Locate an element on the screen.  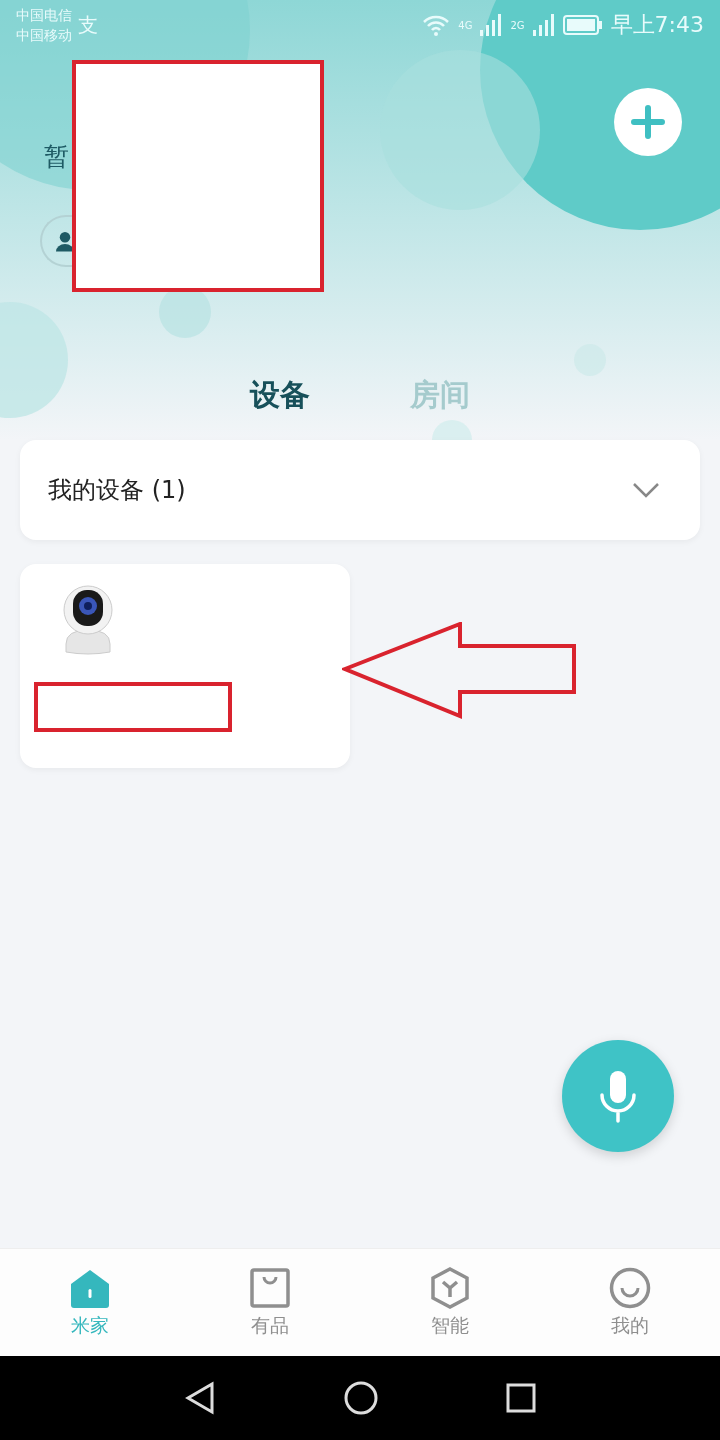
network-type: 4G is located at coordinates (465, 25).